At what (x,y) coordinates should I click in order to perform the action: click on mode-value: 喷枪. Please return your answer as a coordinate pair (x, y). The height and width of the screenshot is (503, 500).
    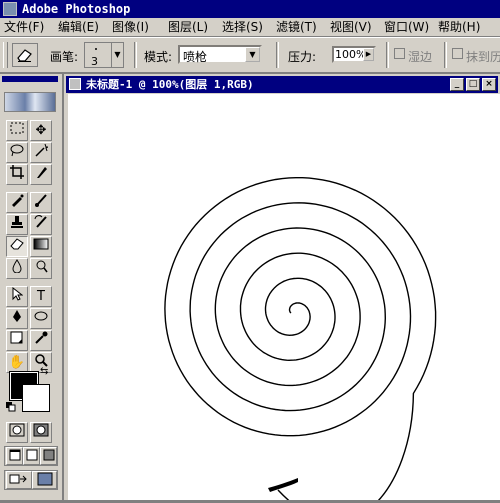
    Looking at the image, I should click on (195, 57).